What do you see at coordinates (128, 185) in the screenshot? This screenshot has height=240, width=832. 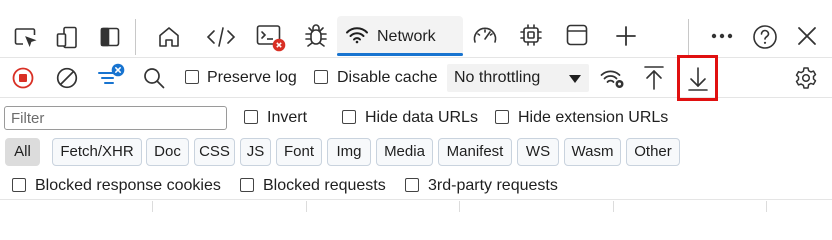 I see `blocked-response-cookies-label: Blocked response cookies` at bounding box center [128, 185].